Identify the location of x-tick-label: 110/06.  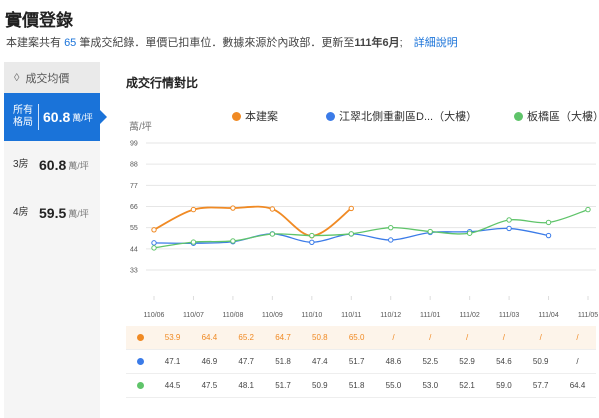
(154, 315).